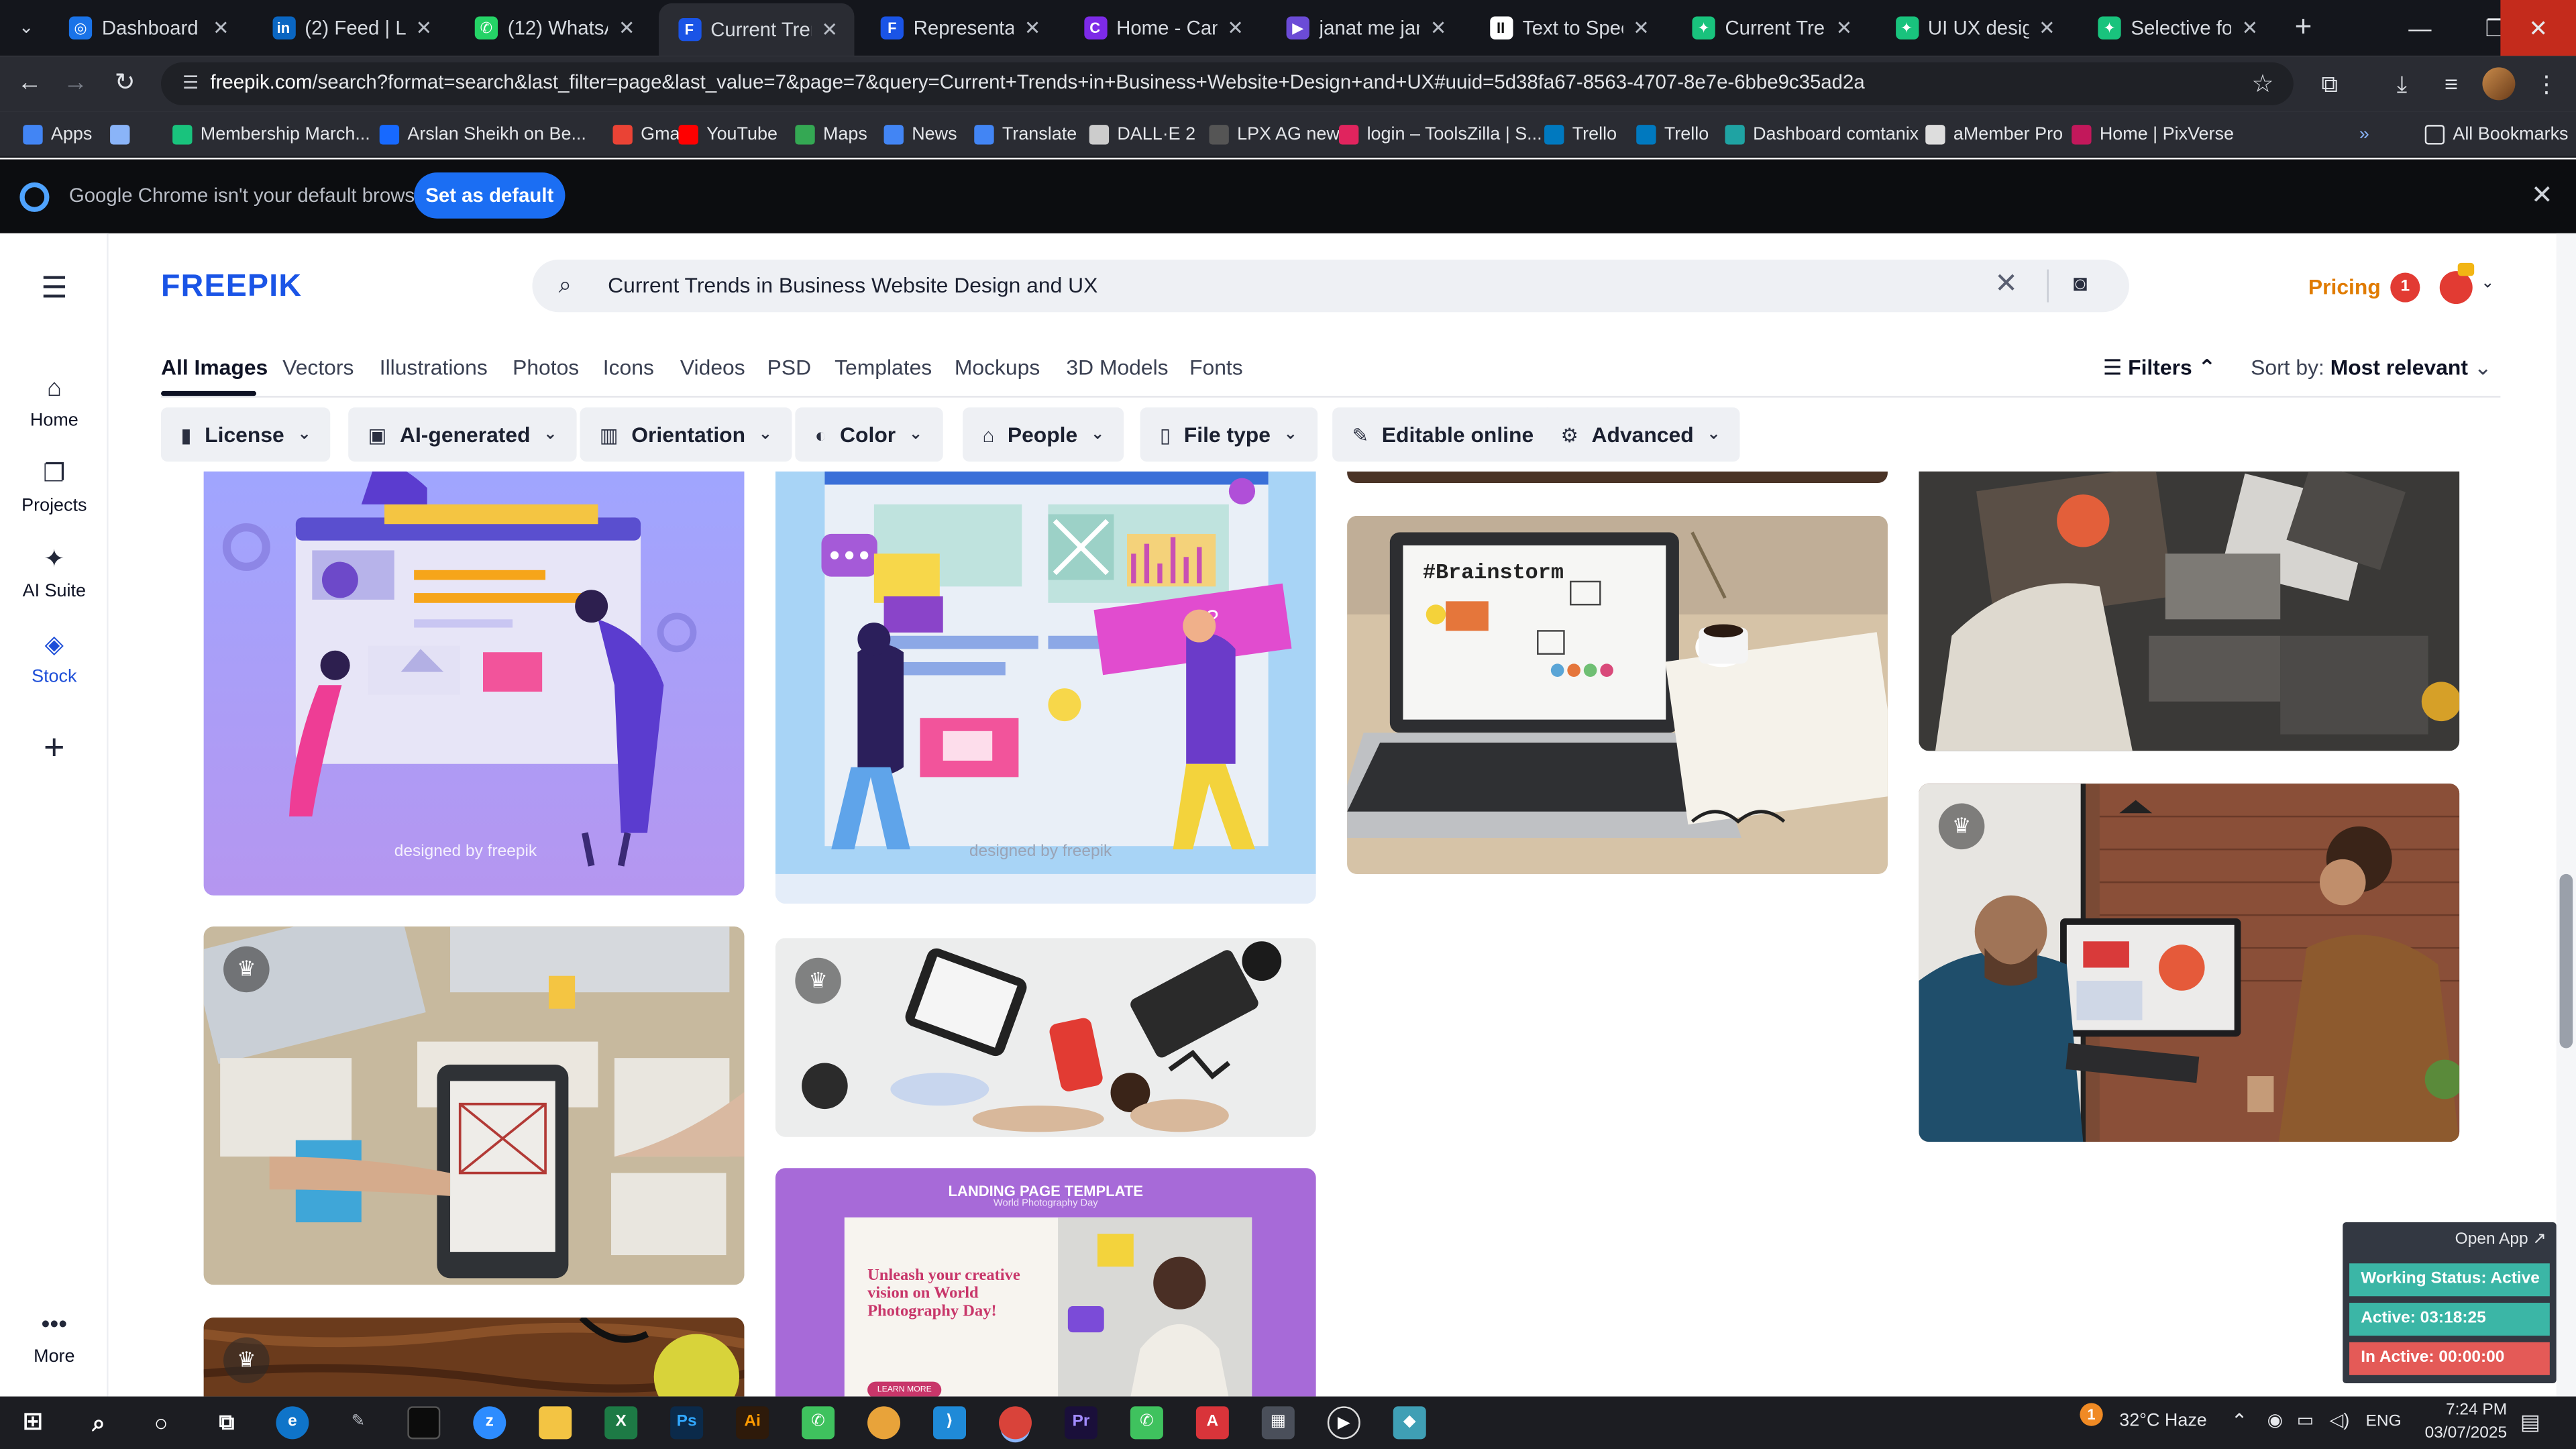  Describe the element at coordinates (357, 1422) in the screenshot. I see `pen-icon: ✎` at that location.